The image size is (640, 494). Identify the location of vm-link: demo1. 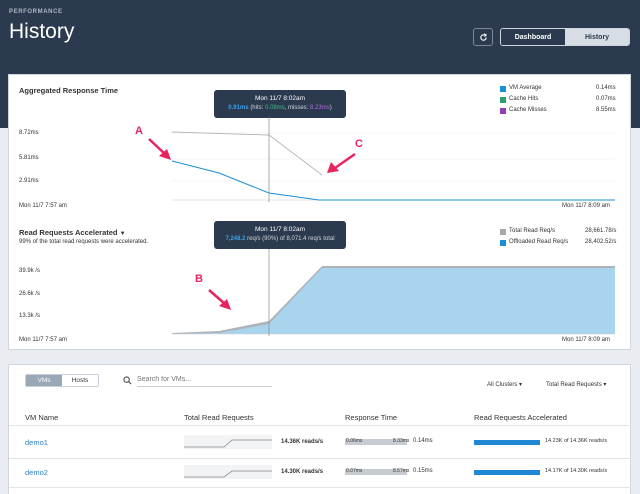
(36, 442).